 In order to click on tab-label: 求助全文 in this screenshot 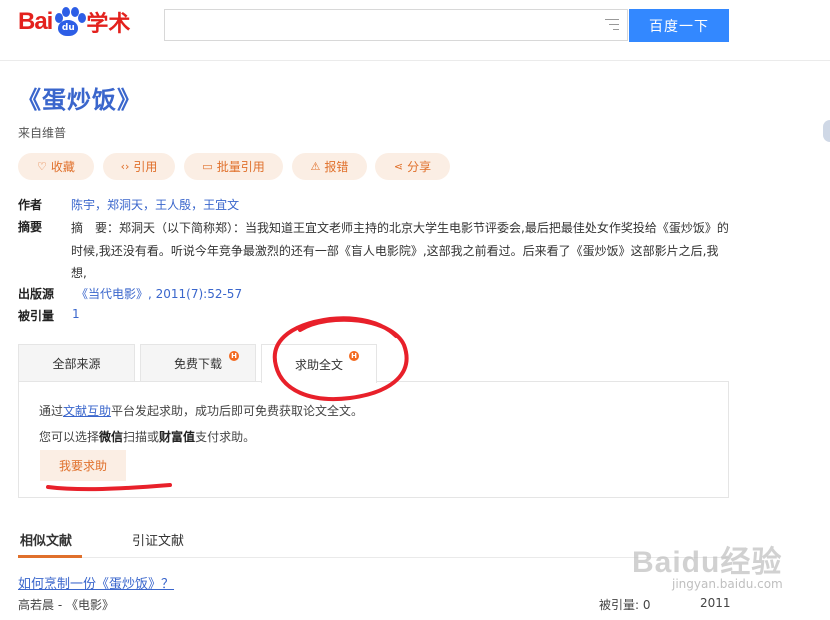, I will do `click(318, 364)`.